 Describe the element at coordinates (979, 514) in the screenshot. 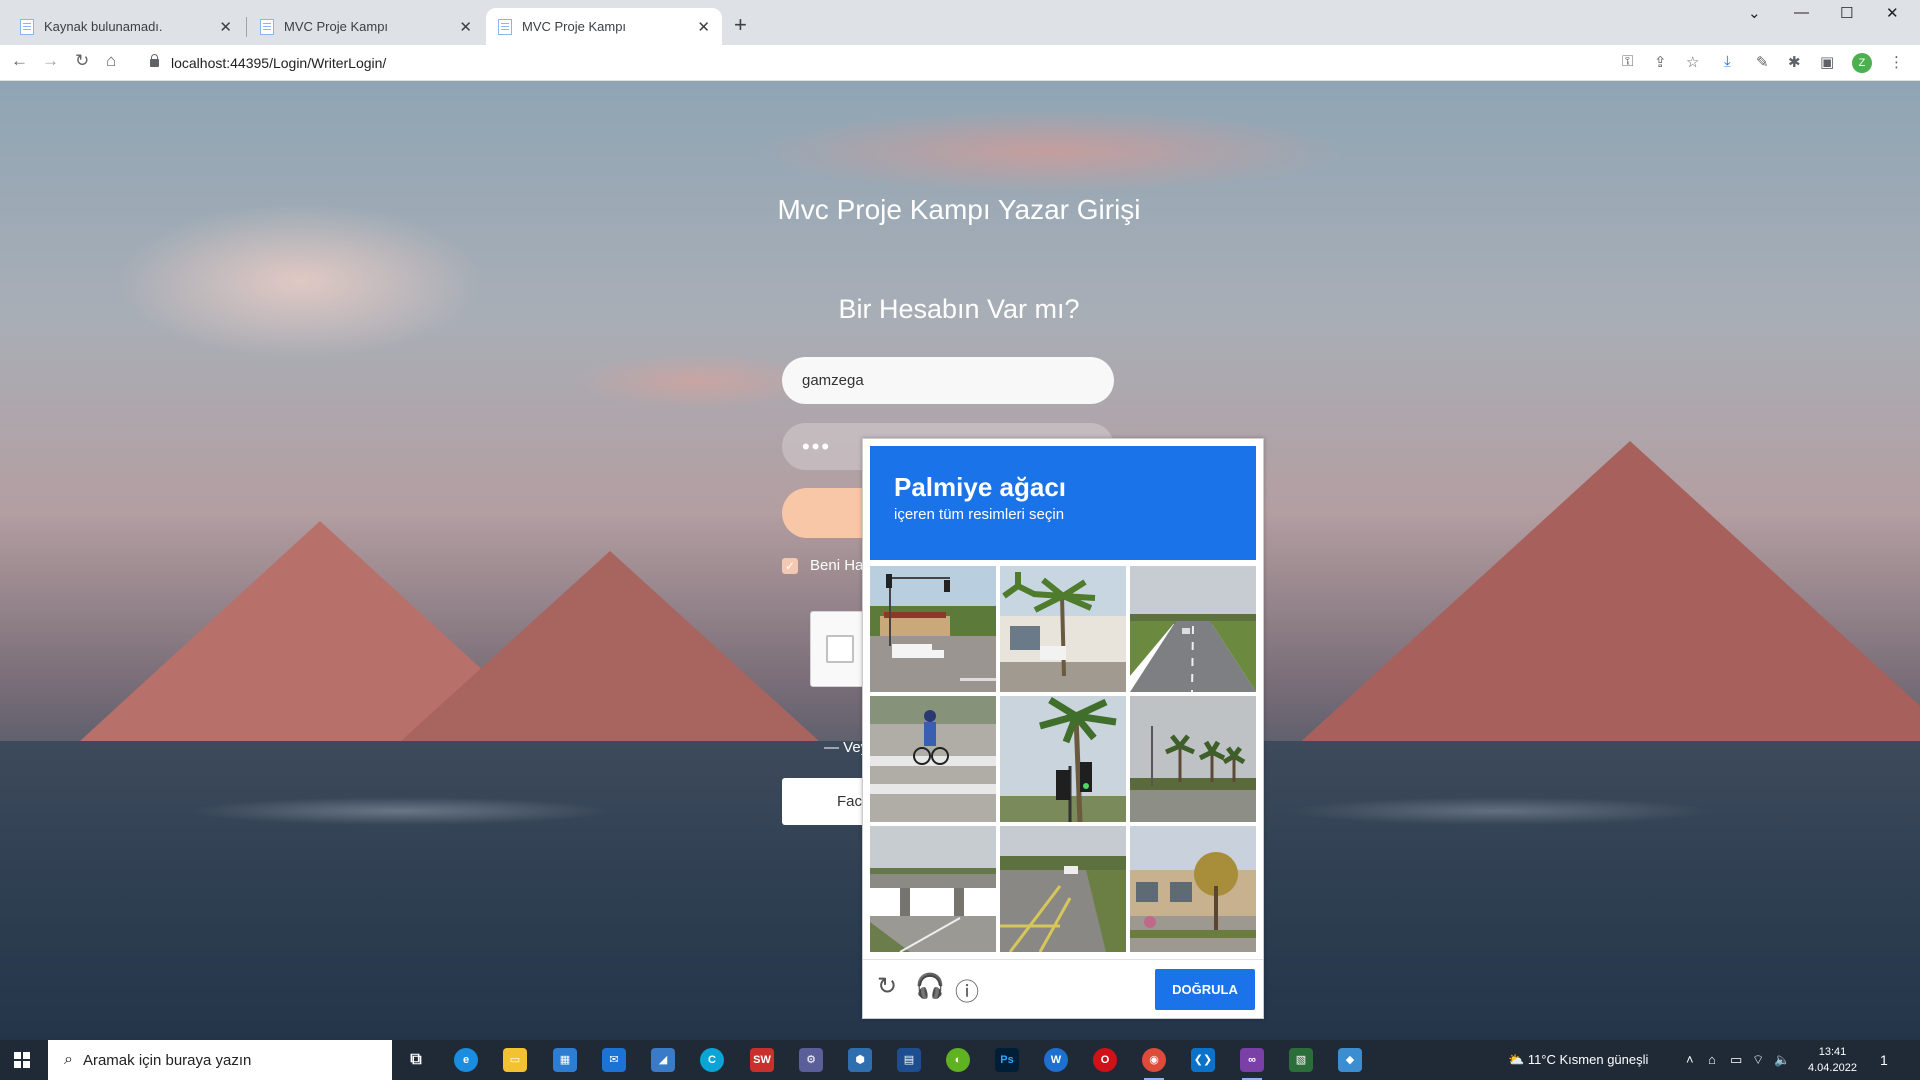

I see `challenge-instruction: içeren tüm resimleri seçin` at that location.